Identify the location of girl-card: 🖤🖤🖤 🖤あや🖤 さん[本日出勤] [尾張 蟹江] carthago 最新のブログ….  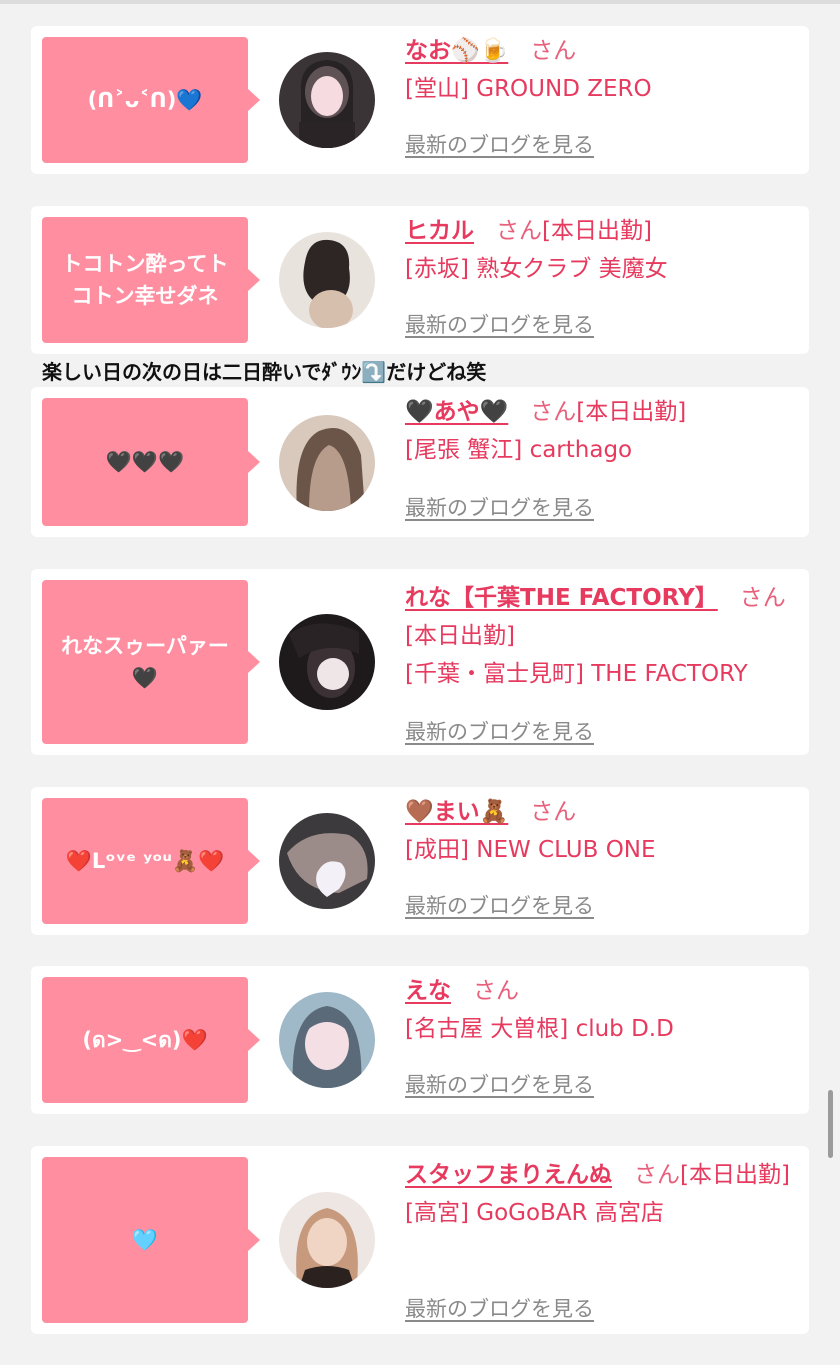
(420, 462).